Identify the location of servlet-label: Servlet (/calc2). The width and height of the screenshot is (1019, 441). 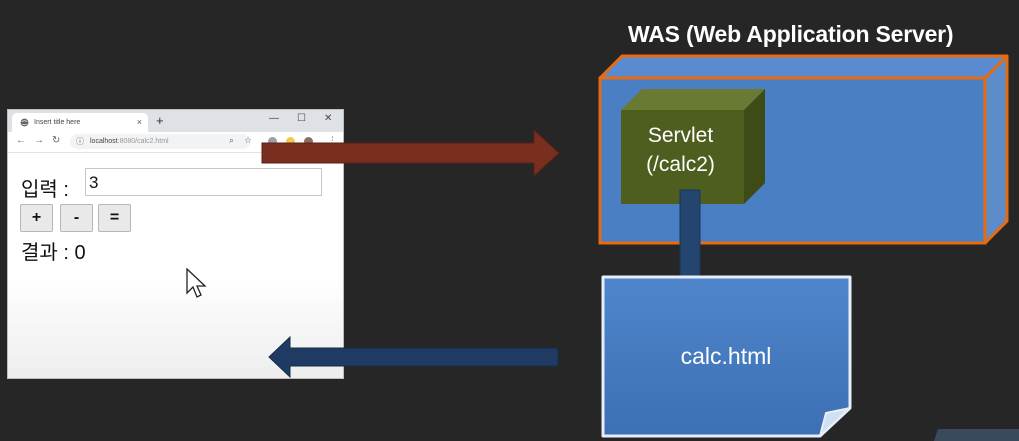
(680, 150).